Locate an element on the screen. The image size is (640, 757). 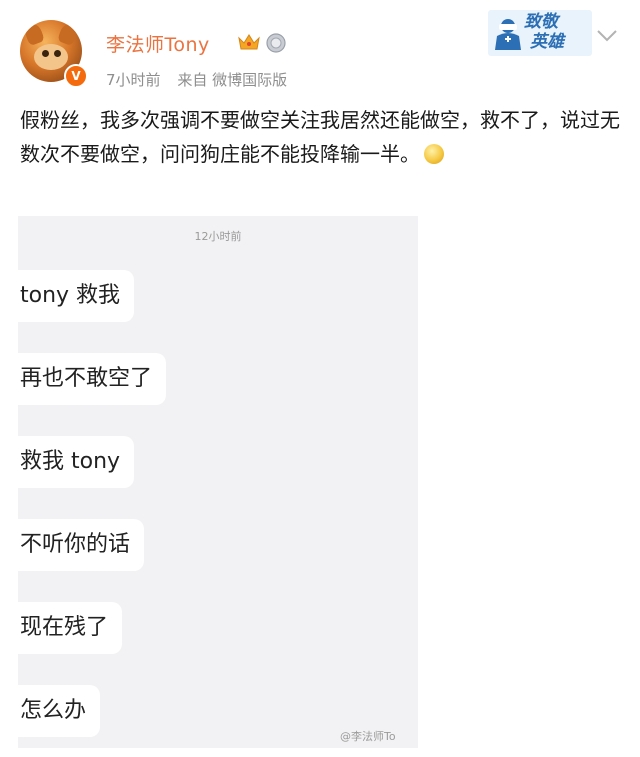
chevron-down-icon is located at coordinates (607, 36).